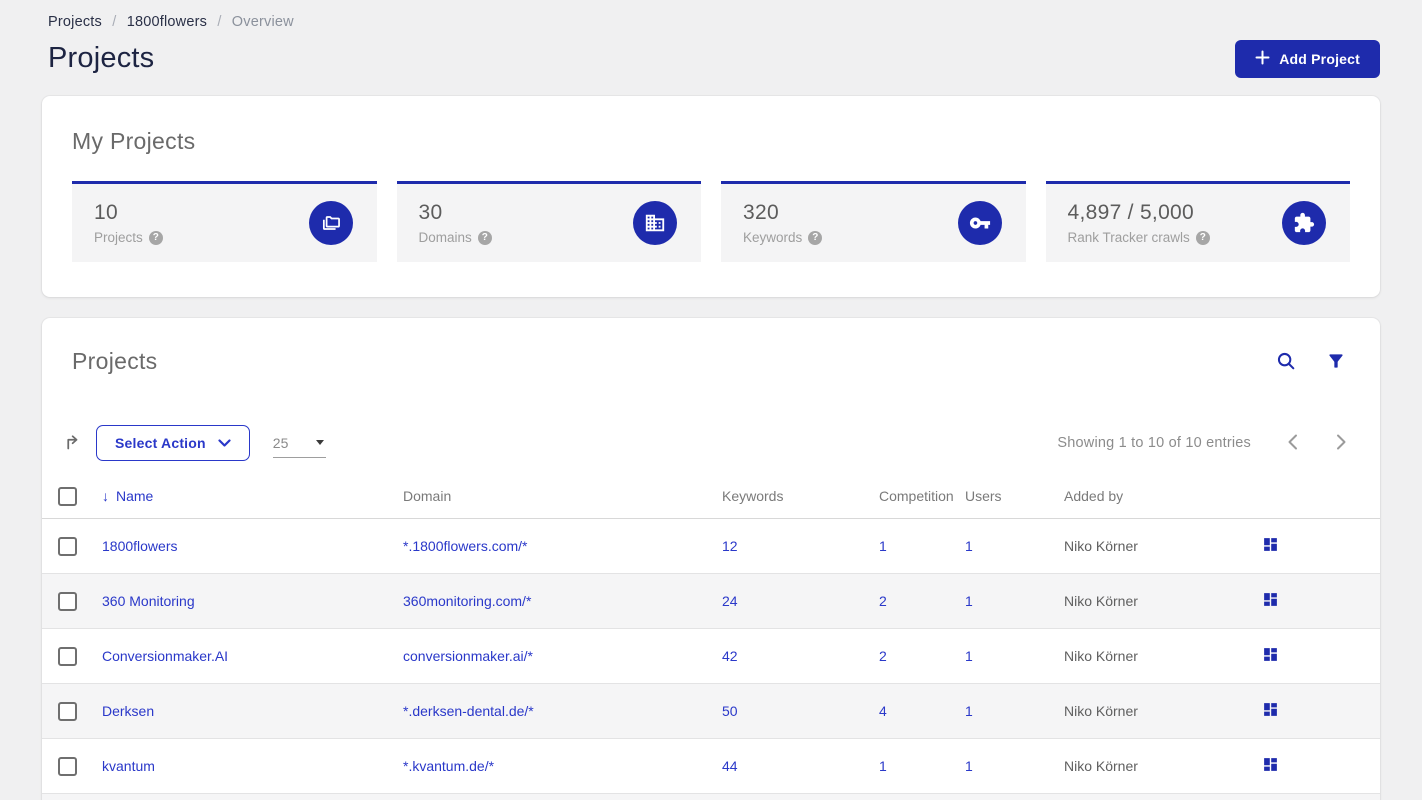 Image resolution: width=1422 pixels, height=800 pixels. I want to click on previous-page-icon, so click(1292, 443).